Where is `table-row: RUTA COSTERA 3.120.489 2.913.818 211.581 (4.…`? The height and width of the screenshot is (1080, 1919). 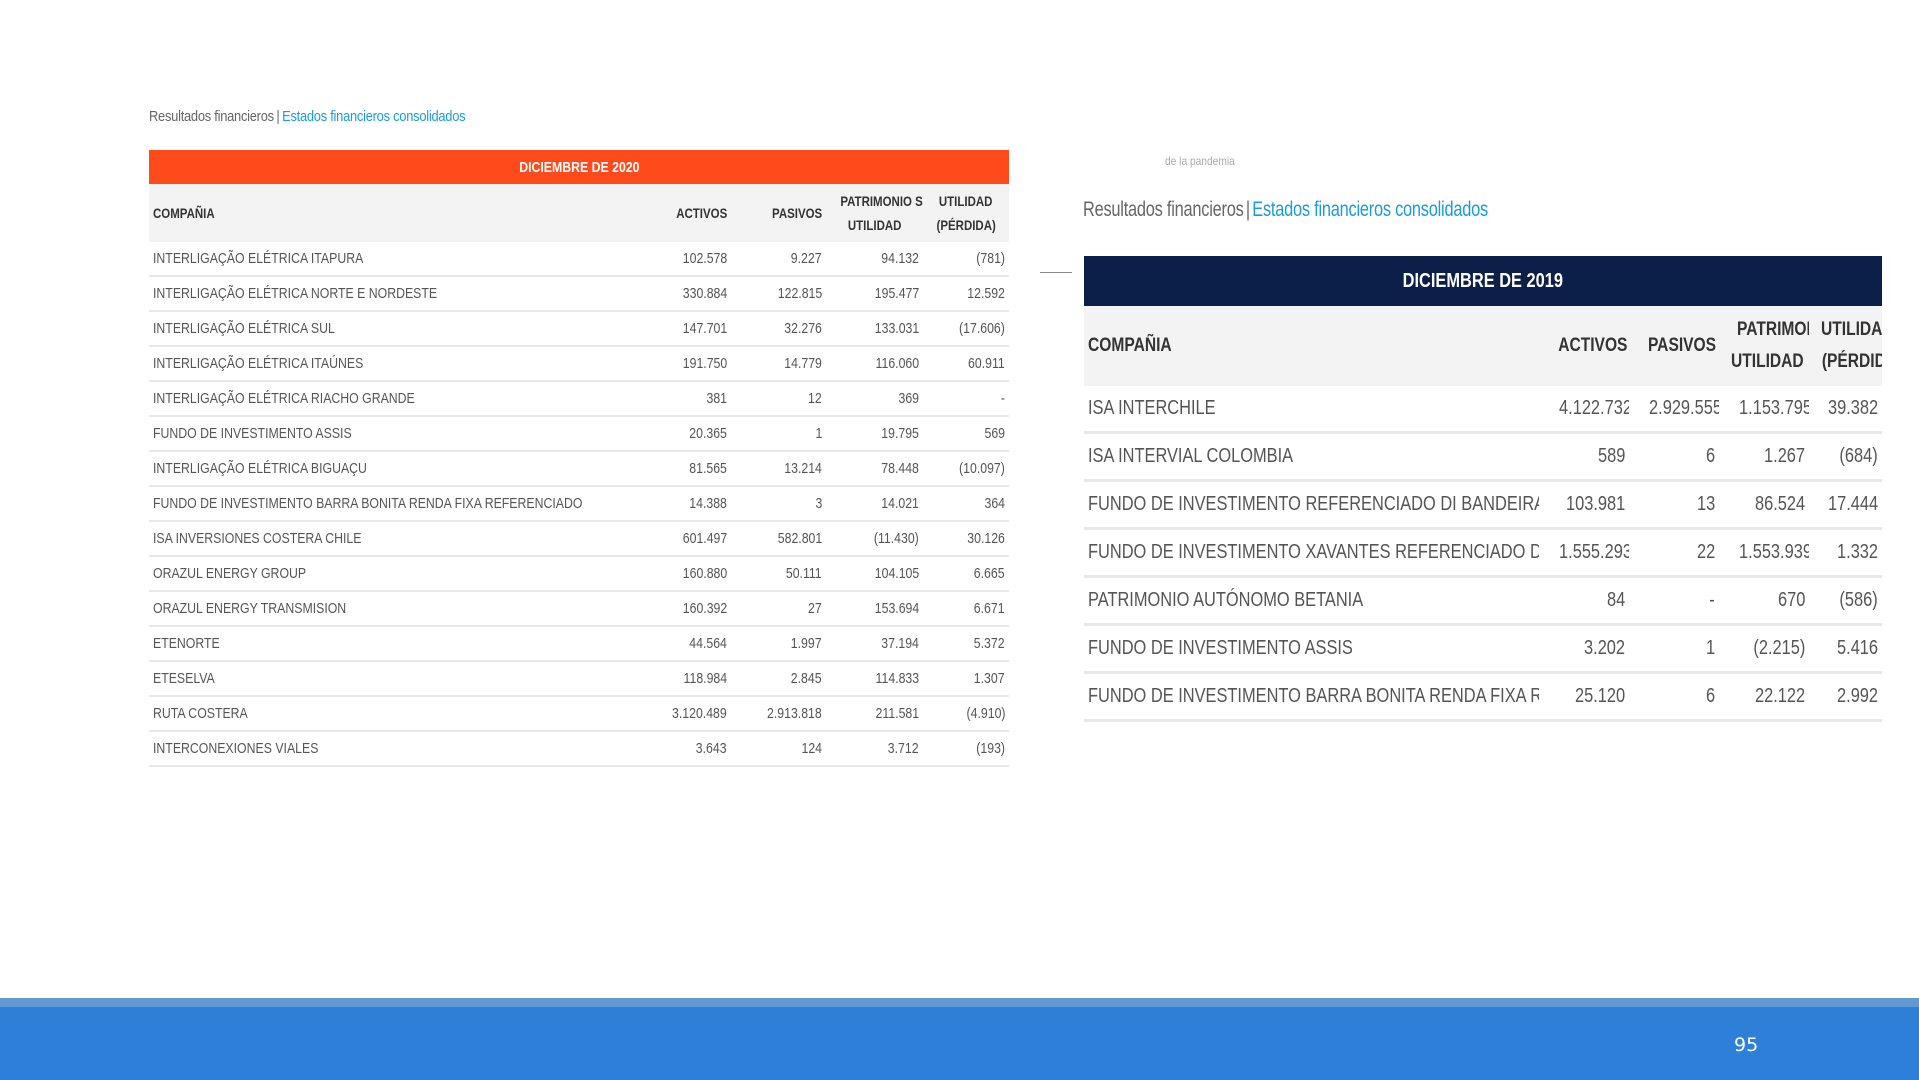 table-row: RUTA COSTERA 3.120.489 2.913.818 211.581 (4.… is located at coordinates (579, 714).